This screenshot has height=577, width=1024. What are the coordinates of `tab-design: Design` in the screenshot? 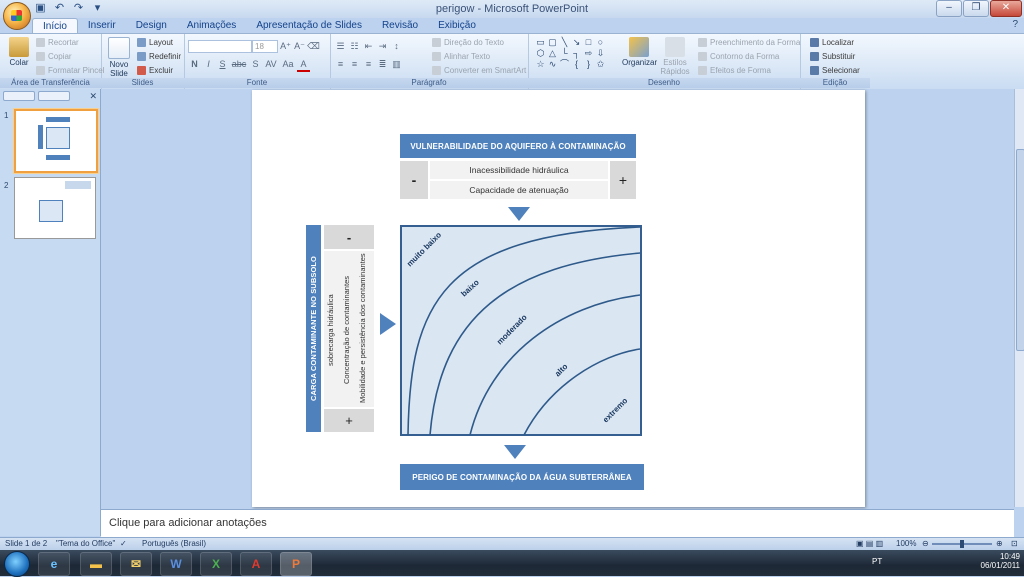 It's located at (151, 26).